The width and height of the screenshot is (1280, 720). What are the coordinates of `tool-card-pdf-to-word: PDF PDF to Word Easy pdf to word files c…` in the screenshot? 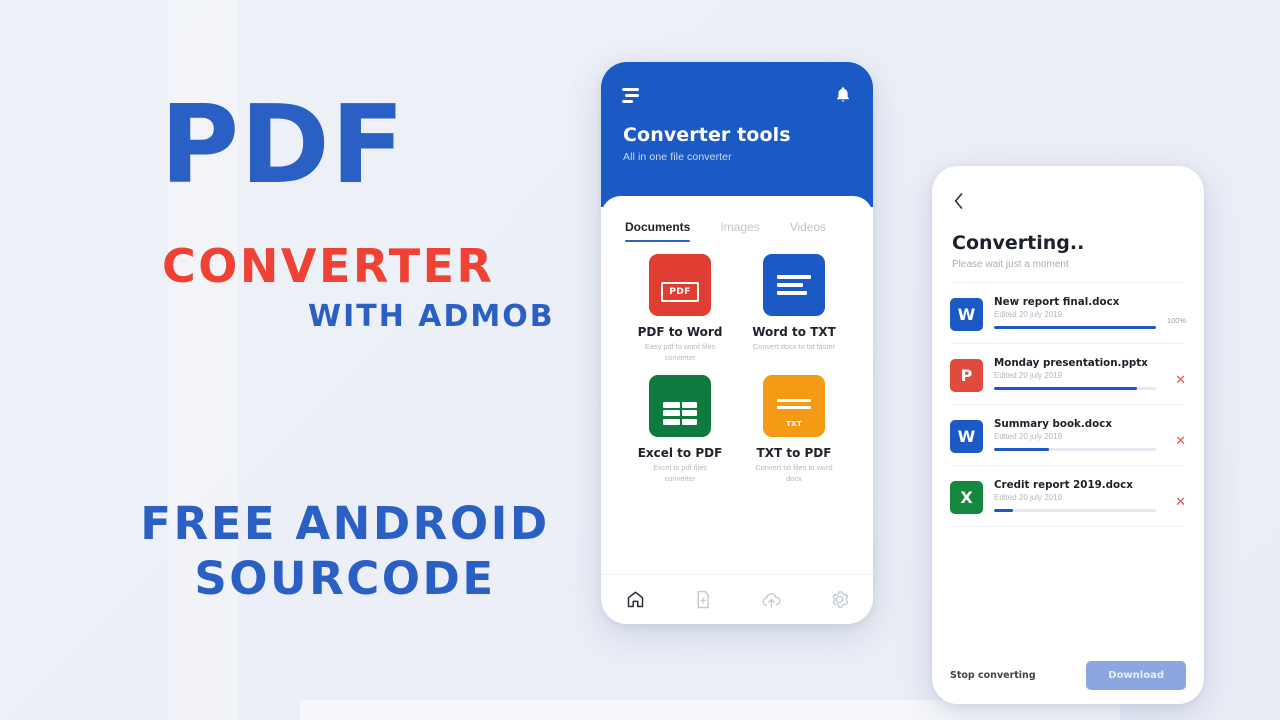 It's located at (680, 308).